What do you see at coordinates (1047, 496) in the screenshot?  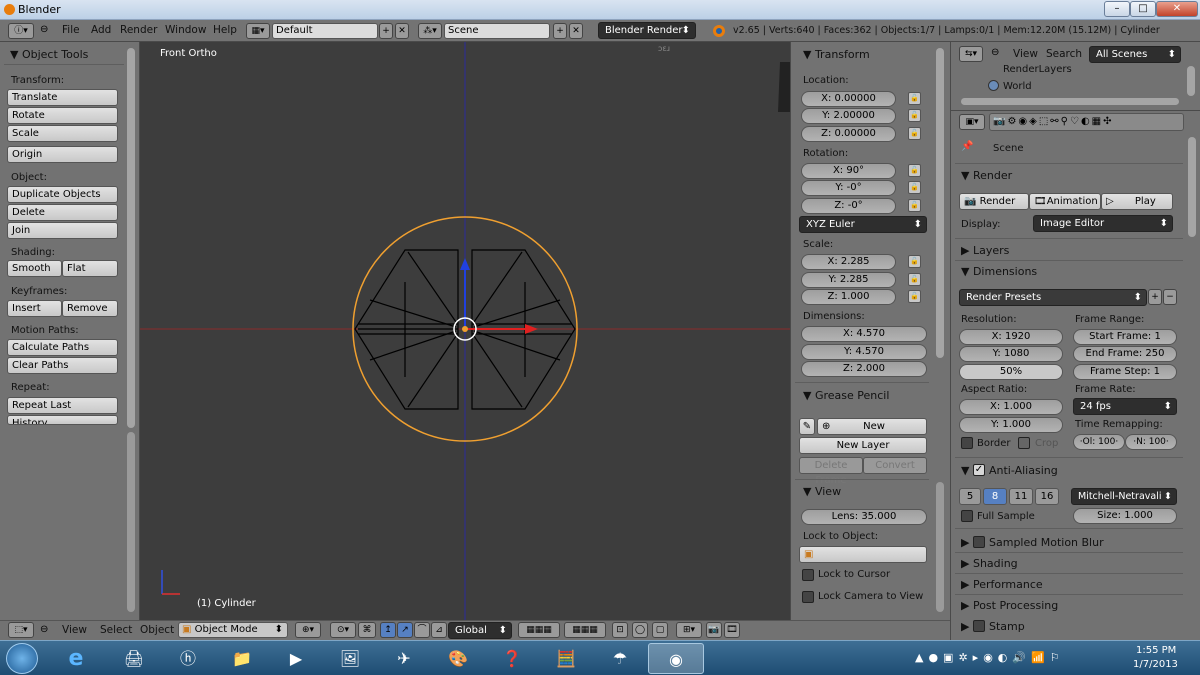 I see `aa-samples-16: 16` at bounding box center [1047, 496].